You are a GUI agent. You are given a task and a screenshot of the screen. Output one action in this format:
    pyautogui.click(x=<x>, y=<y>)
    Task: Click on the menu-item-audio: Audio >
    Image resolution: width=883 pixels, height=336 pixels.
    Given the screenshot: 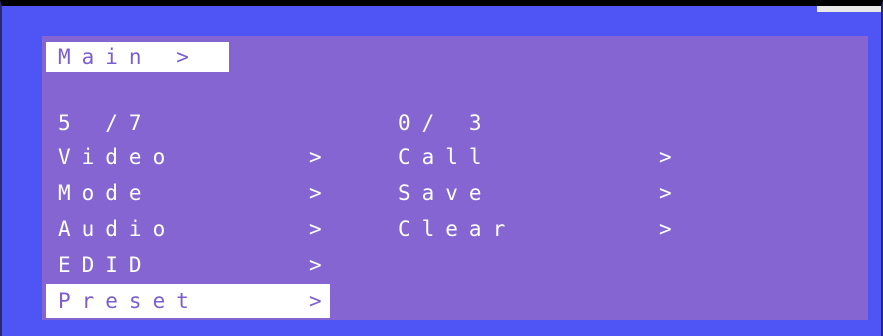 What is the action you would take?
    pyautogui.click(x=188, y=229)
    